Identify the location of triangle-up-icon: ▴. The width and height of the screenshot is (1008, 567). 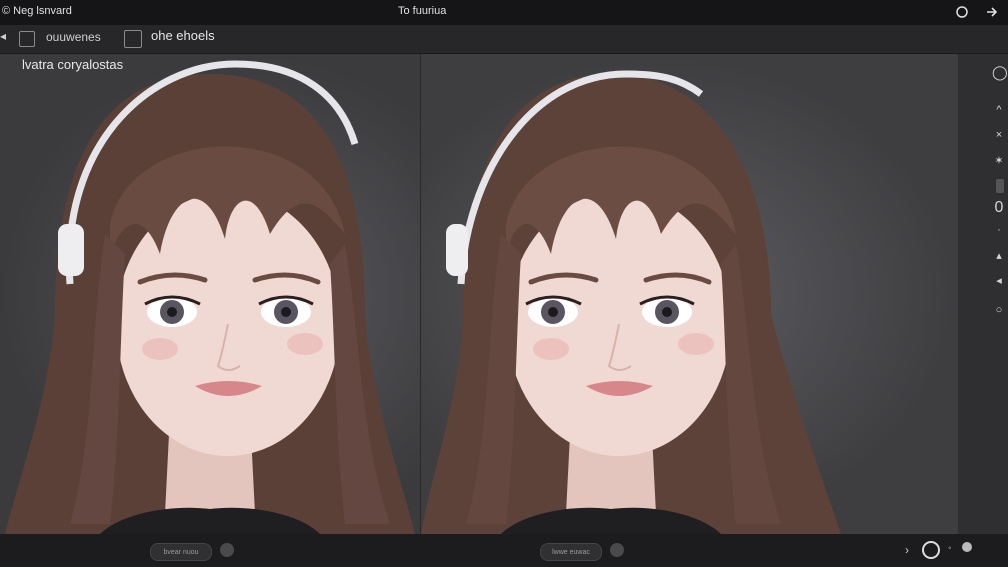
(999, 255).